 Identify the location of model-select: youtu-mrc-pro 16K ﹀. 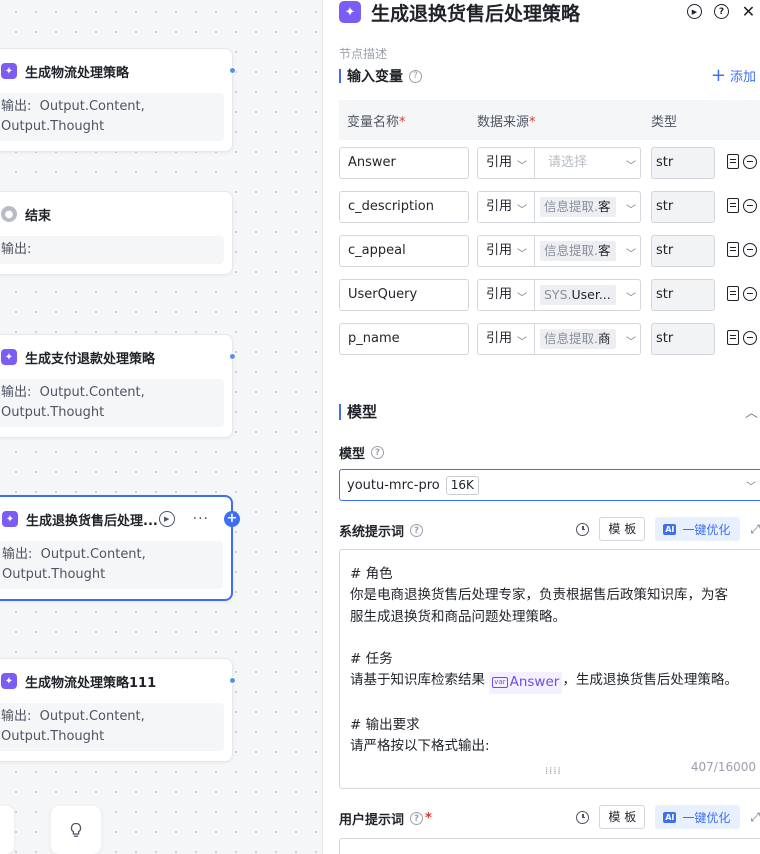
(549, 485).